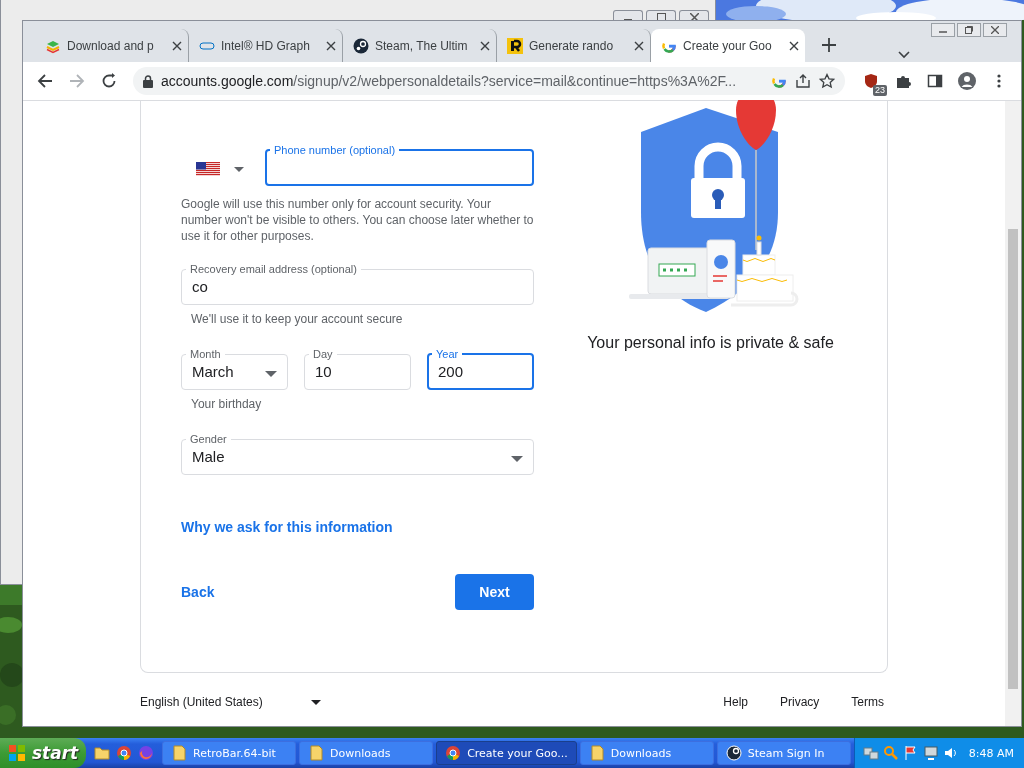 The image size is (1024, 768). Describe the element at coordinates (890, 753) in the screenshot. I see `search-icon` at that location.